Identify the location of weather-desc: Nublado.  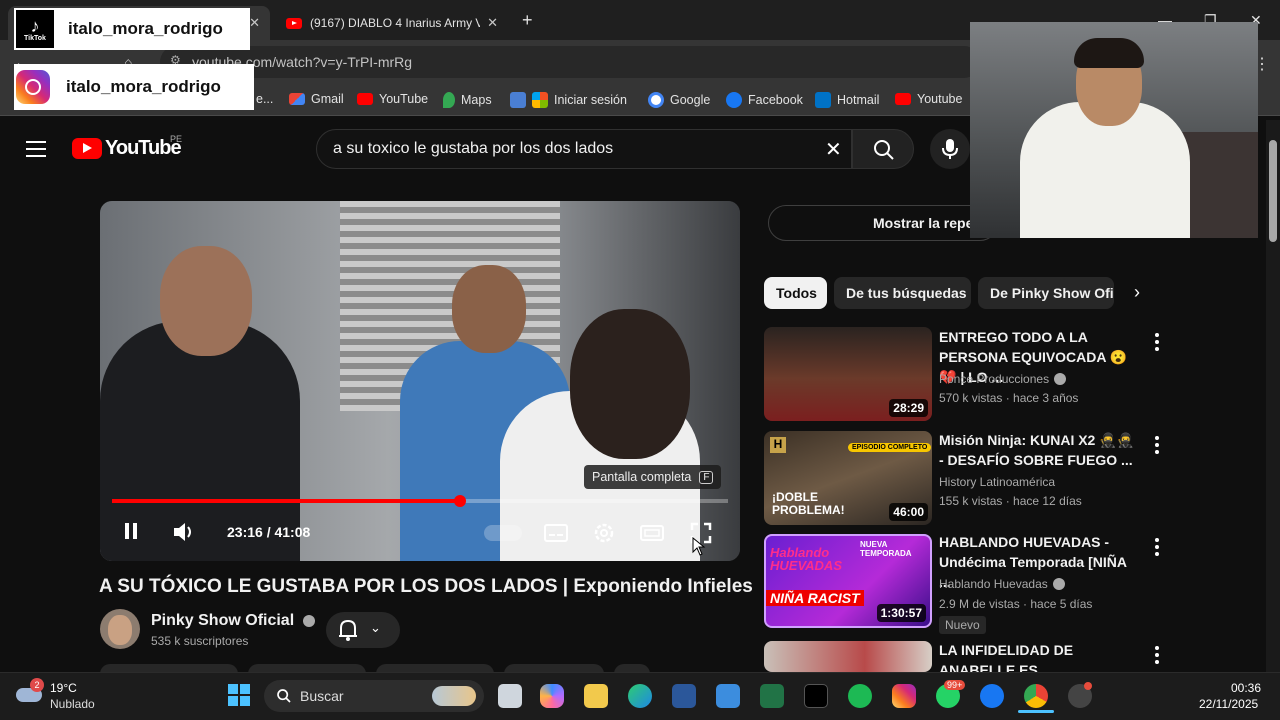
(72, 704).